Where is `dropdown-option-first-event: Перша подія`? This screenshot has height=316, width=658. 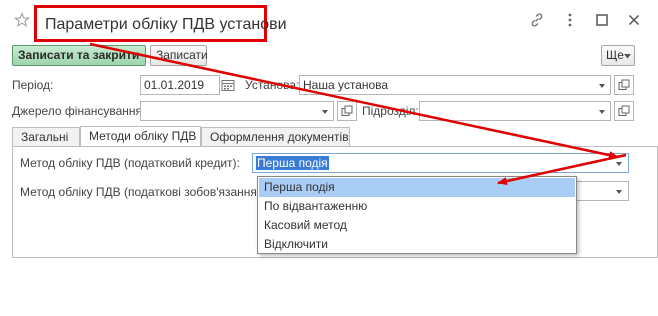
dropdown-option-first-event: Перша подія is located at coordinates (417, 187).